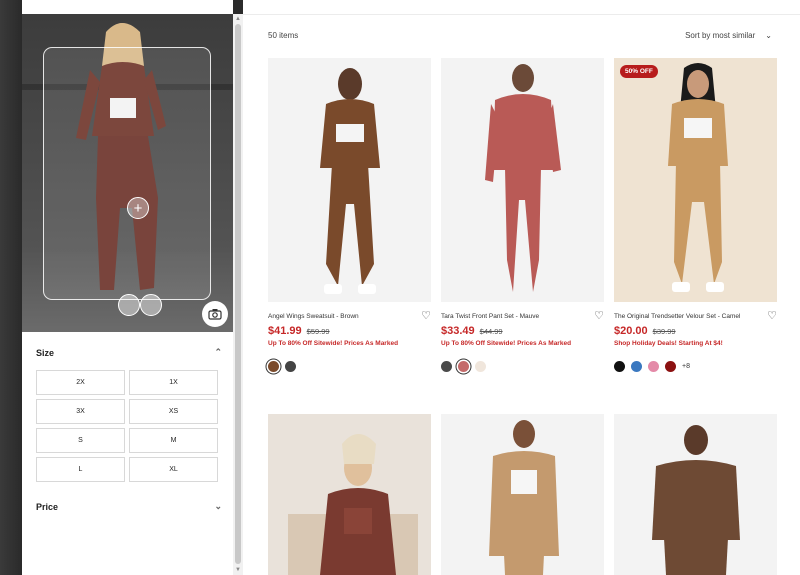  Describe the element at coordinates (218, 352) in the screenshot. I see `chevron-up-icon: ⌃` at that location.